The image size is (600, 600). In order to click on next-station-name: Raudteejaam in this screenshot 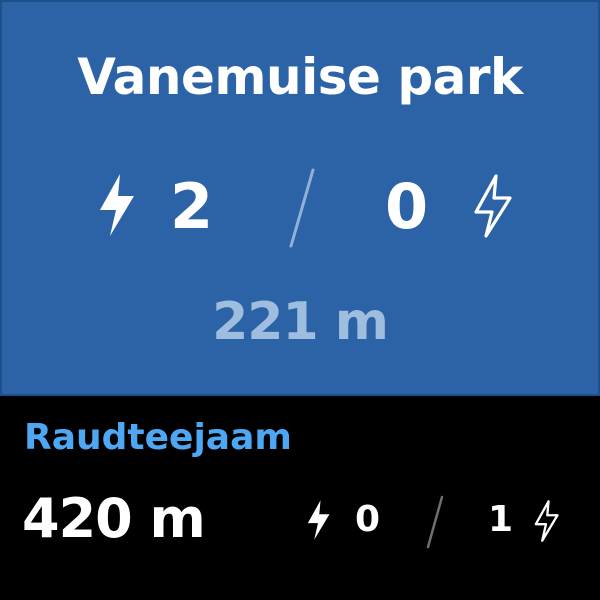, I will do `click(158, 437)`.